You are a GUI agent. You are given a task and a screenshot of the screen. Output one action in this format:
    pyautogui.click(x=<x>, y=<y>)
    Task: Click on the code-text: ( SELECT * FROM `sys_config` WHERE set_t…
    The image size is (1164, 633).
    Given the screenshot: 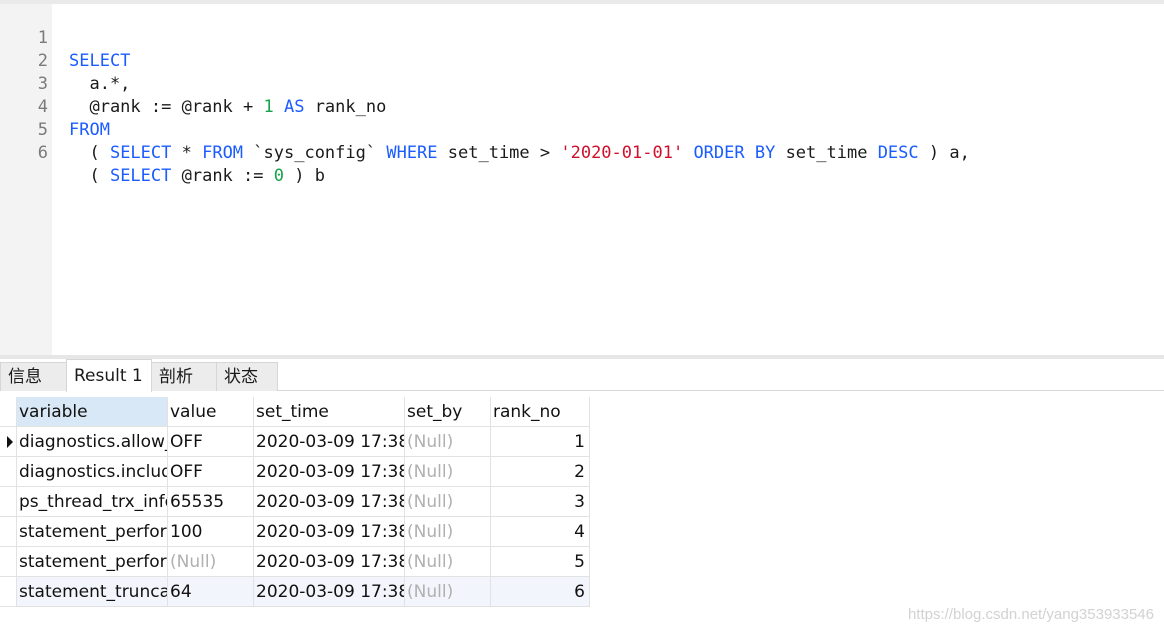 What is the action you would take?
    pyautogui.click(x=519, y=153)
    